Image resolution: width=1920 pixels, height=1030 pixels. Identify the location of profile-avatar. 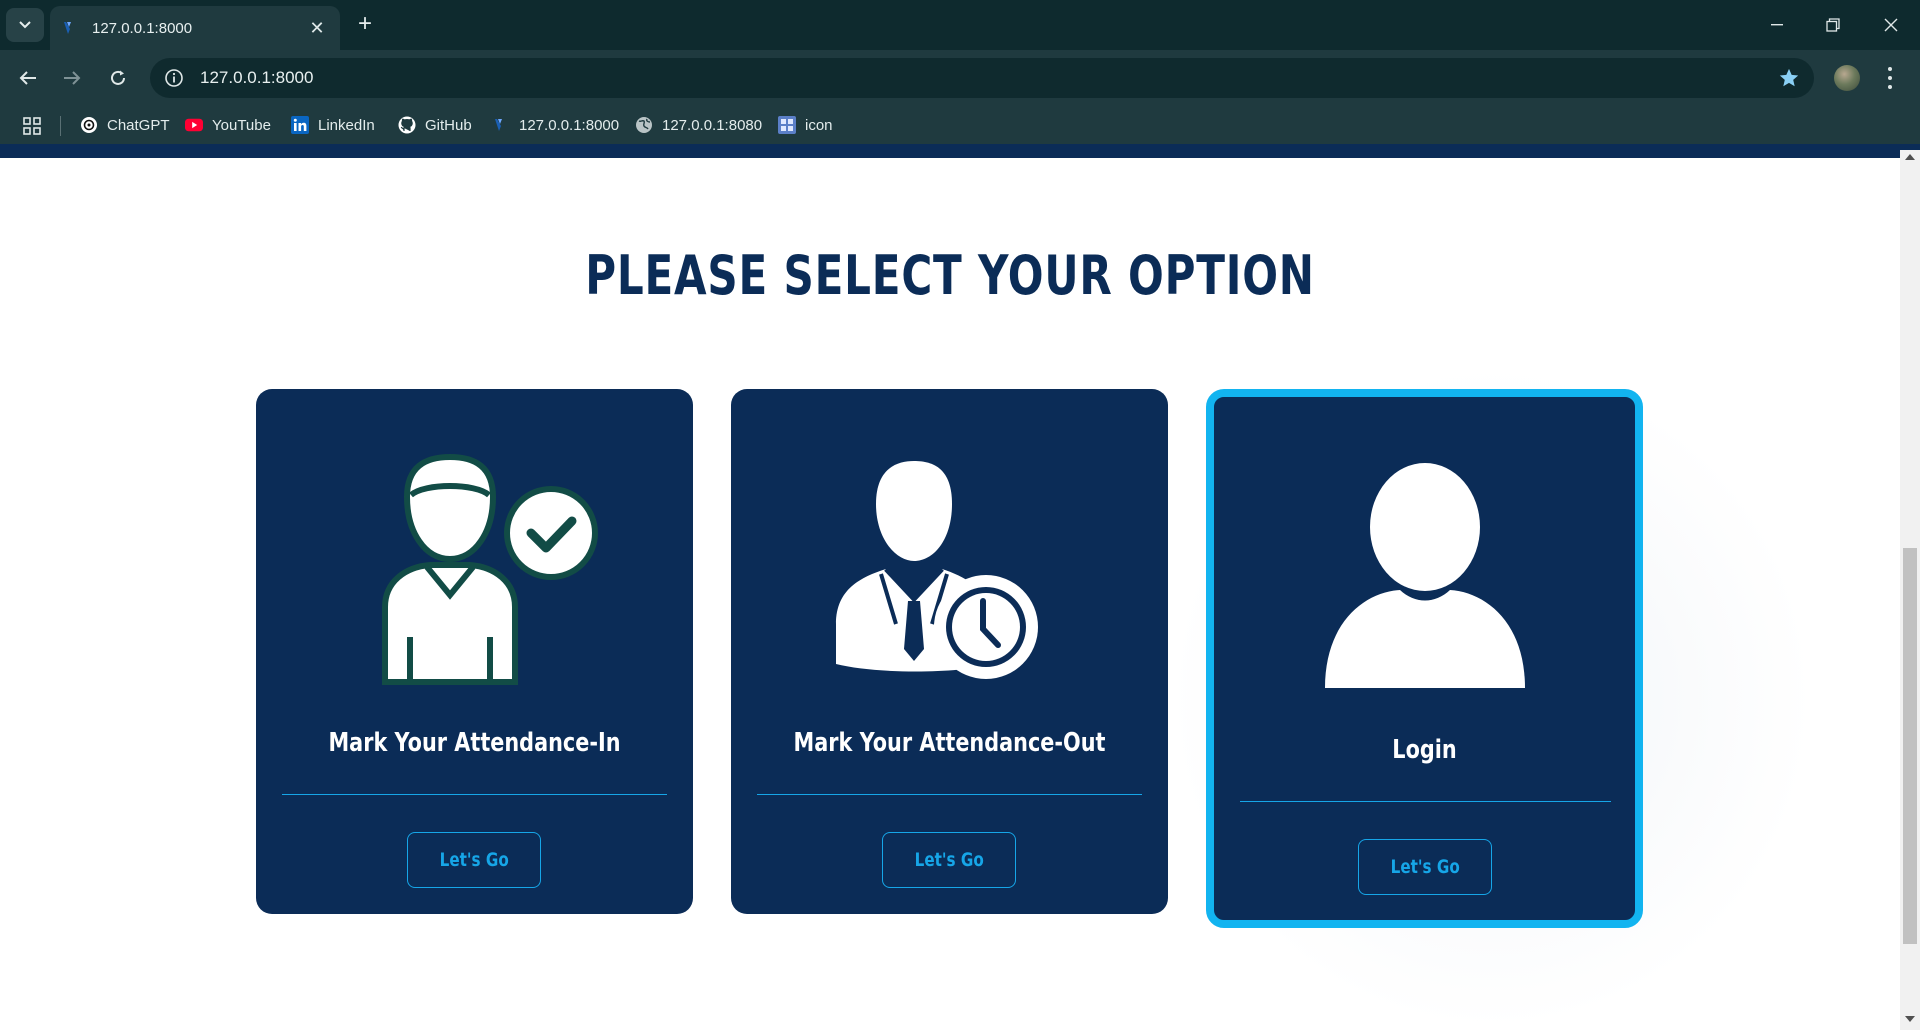
(1847, 78).